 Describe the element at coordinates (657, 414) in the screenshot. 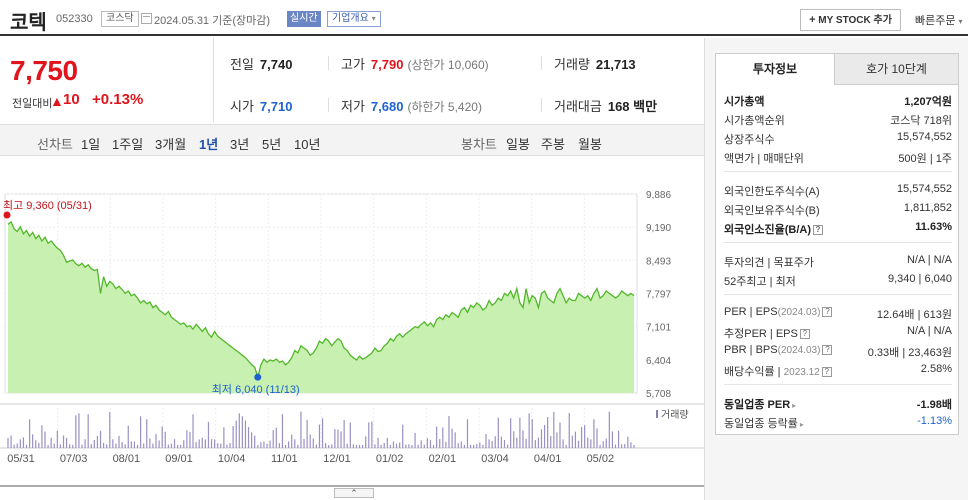

I see `volume-legend-swatch` at that location.